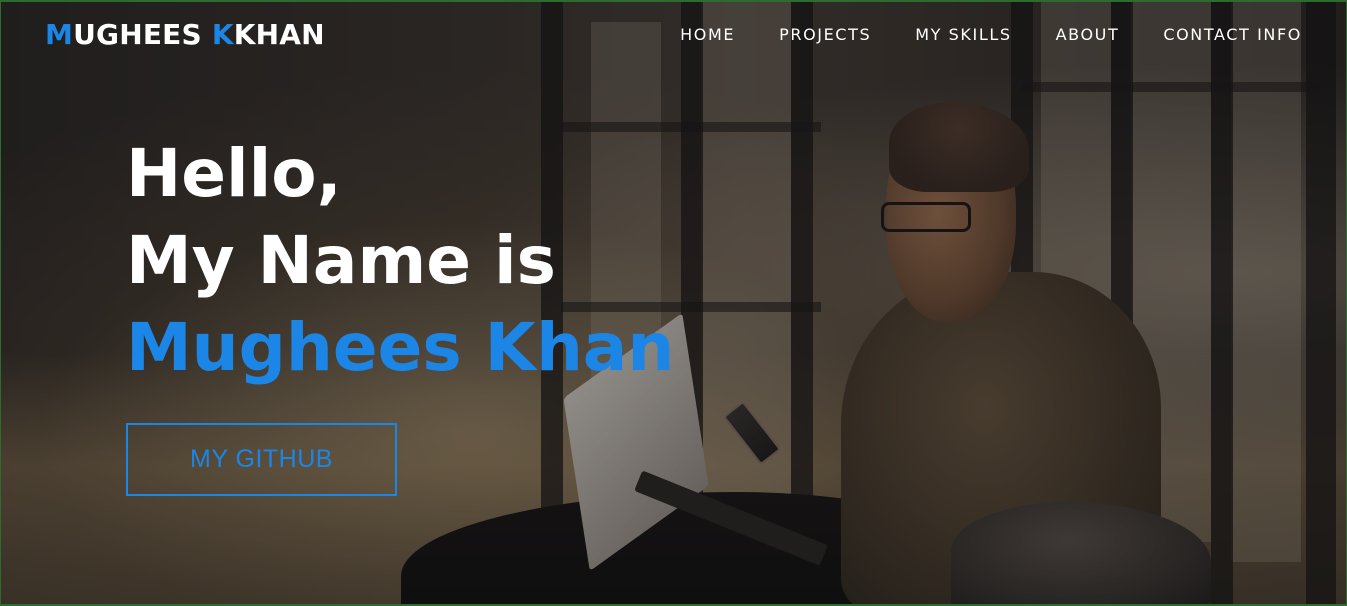 The width and height of the screenshot is (1347, 606). I want to click on hero-intro: My Name is, so click(341, 260).